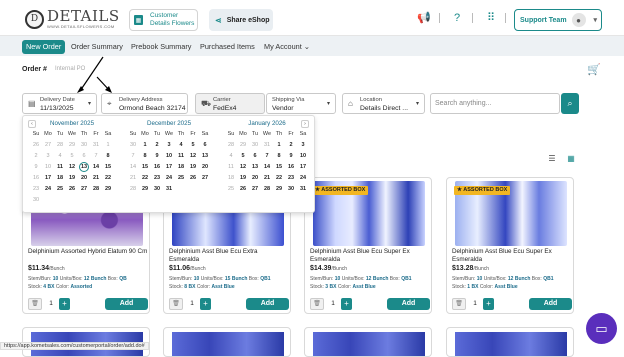  What do you see at coordinates (552, 159) in the screenshot?
I see `list-view-icon: ☰` at bounding box center [552, 159].